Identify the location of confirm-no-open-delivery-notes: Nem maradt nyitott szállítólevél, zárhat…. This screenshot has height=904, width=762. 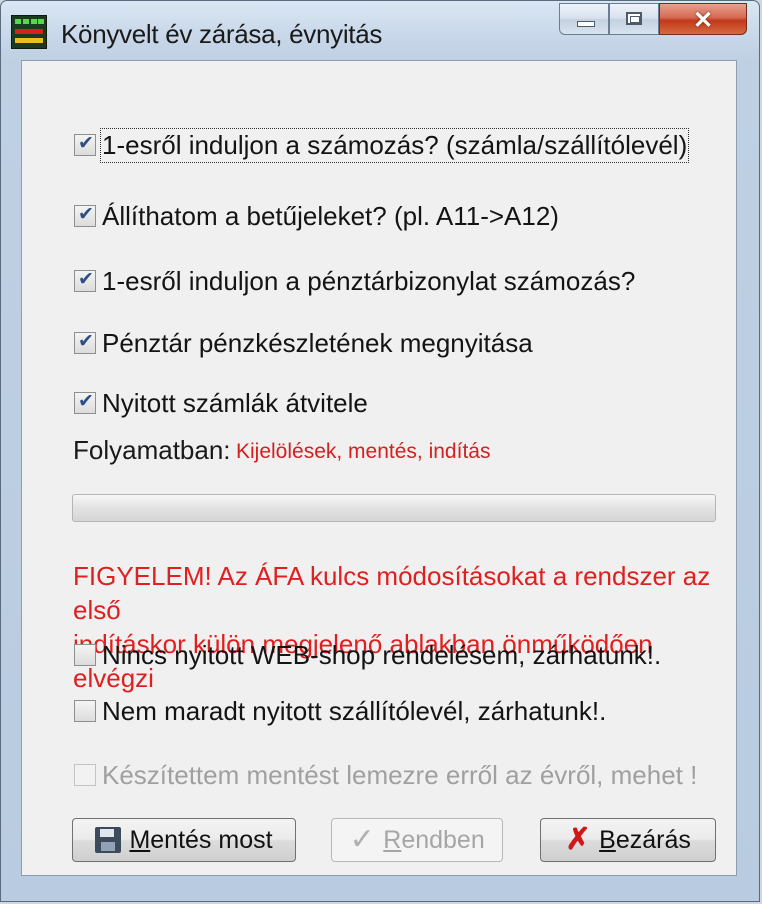
(340, 711).